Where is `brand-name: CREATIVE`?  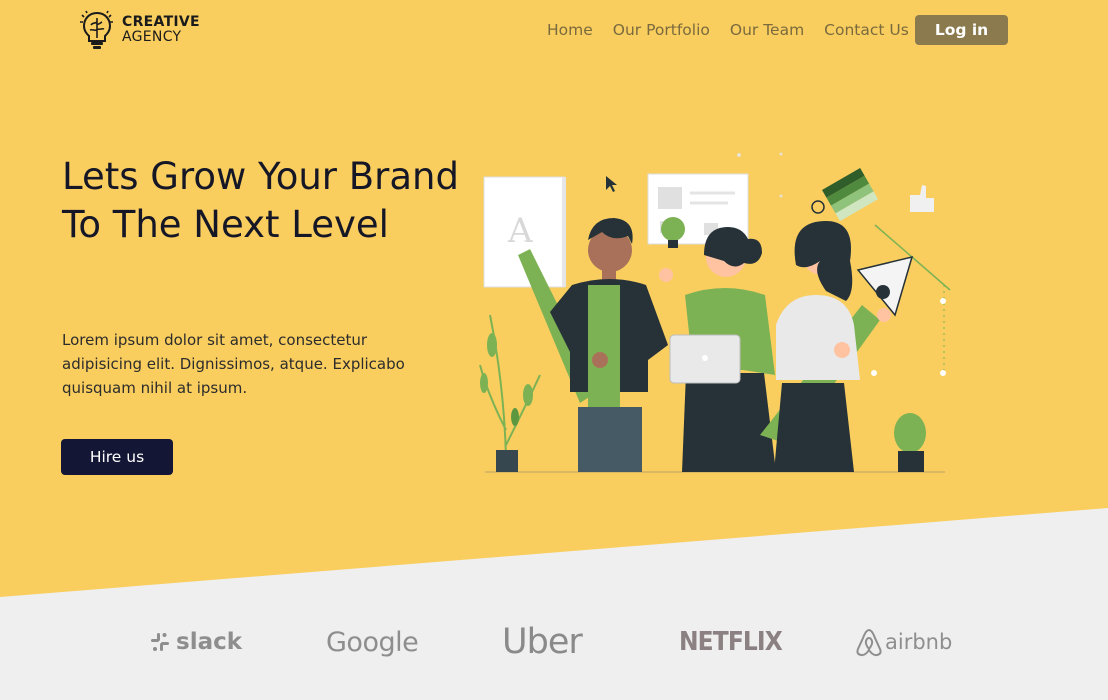 brand-name: CREATIVE is located at coordinates (161, 22).